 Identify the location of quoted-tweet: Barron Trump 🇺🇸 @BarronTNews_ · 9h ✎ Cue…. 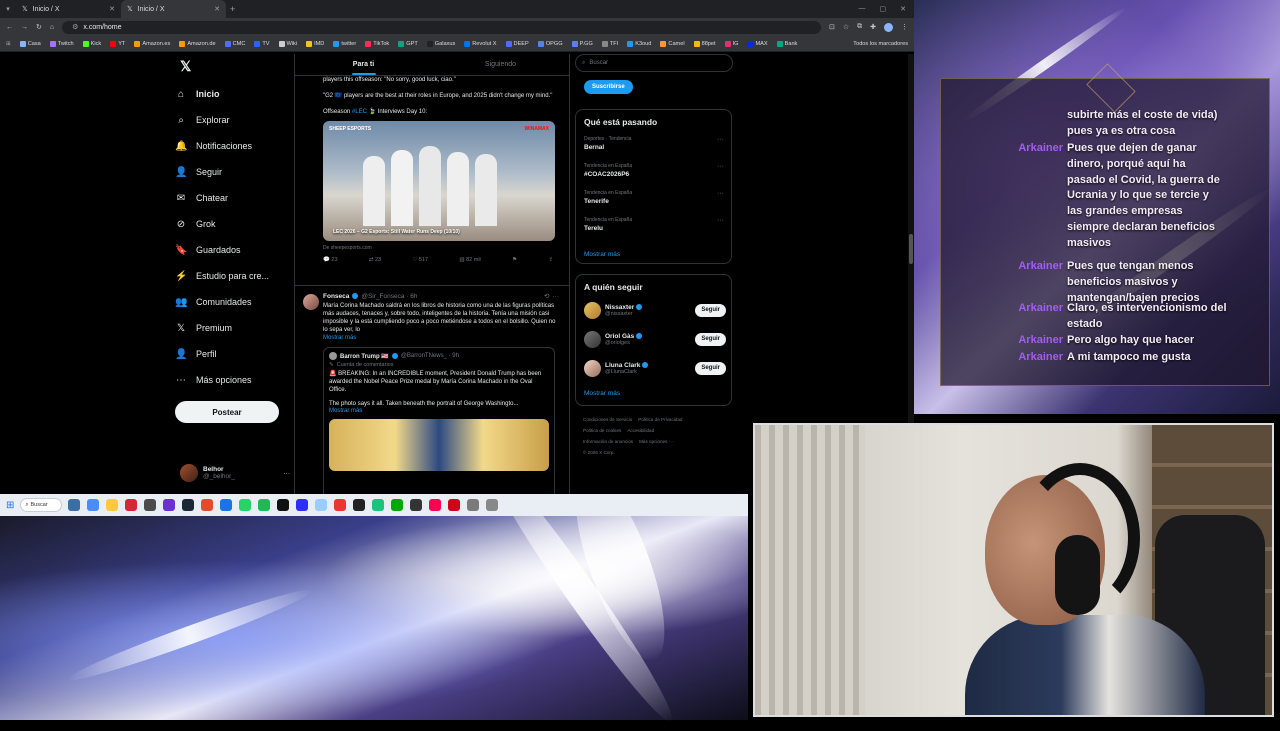
(439, 420).